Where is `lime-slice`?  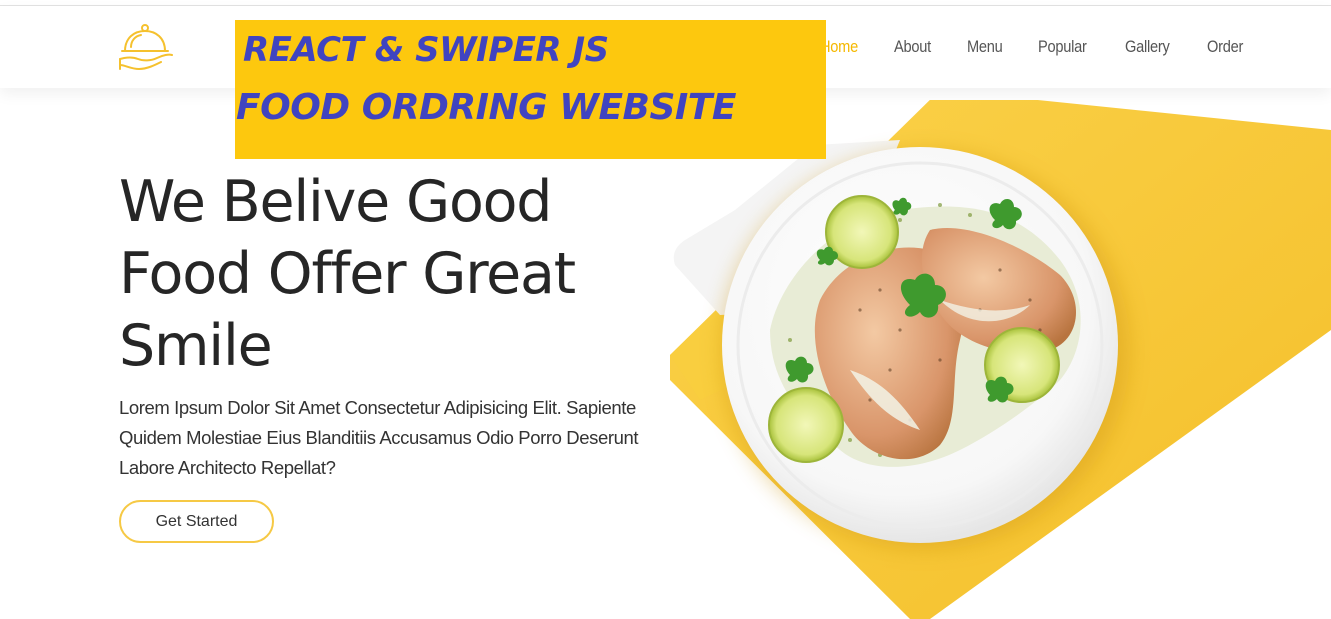 lime-slice is located at coordinates (806, 425).